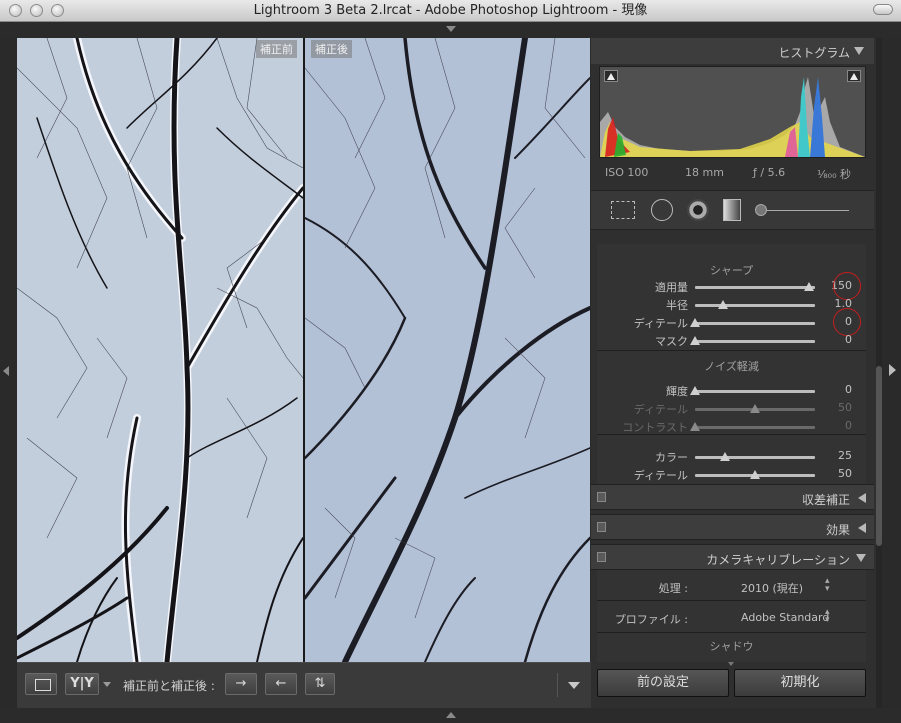 The width and height of the screenshot is (901, 723). Describe the element at coordinates (169, 686) in the screenshot. I see `before-after-label: 補正前と補正後 :` at that location.